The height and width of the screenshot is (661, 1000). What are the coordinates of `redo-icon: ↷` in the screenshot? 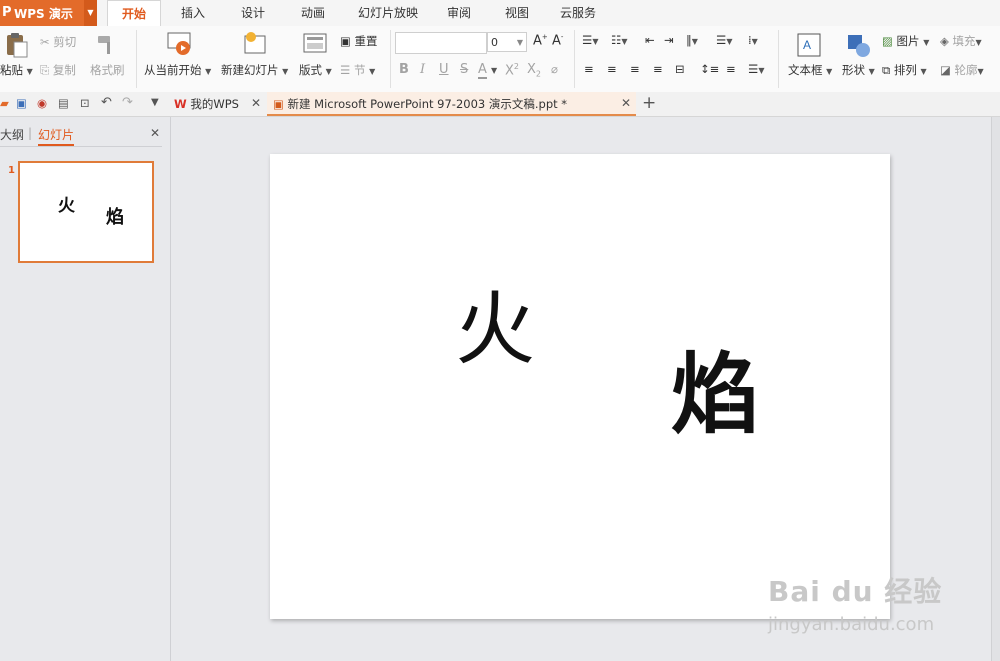 It's located at (127, 102).